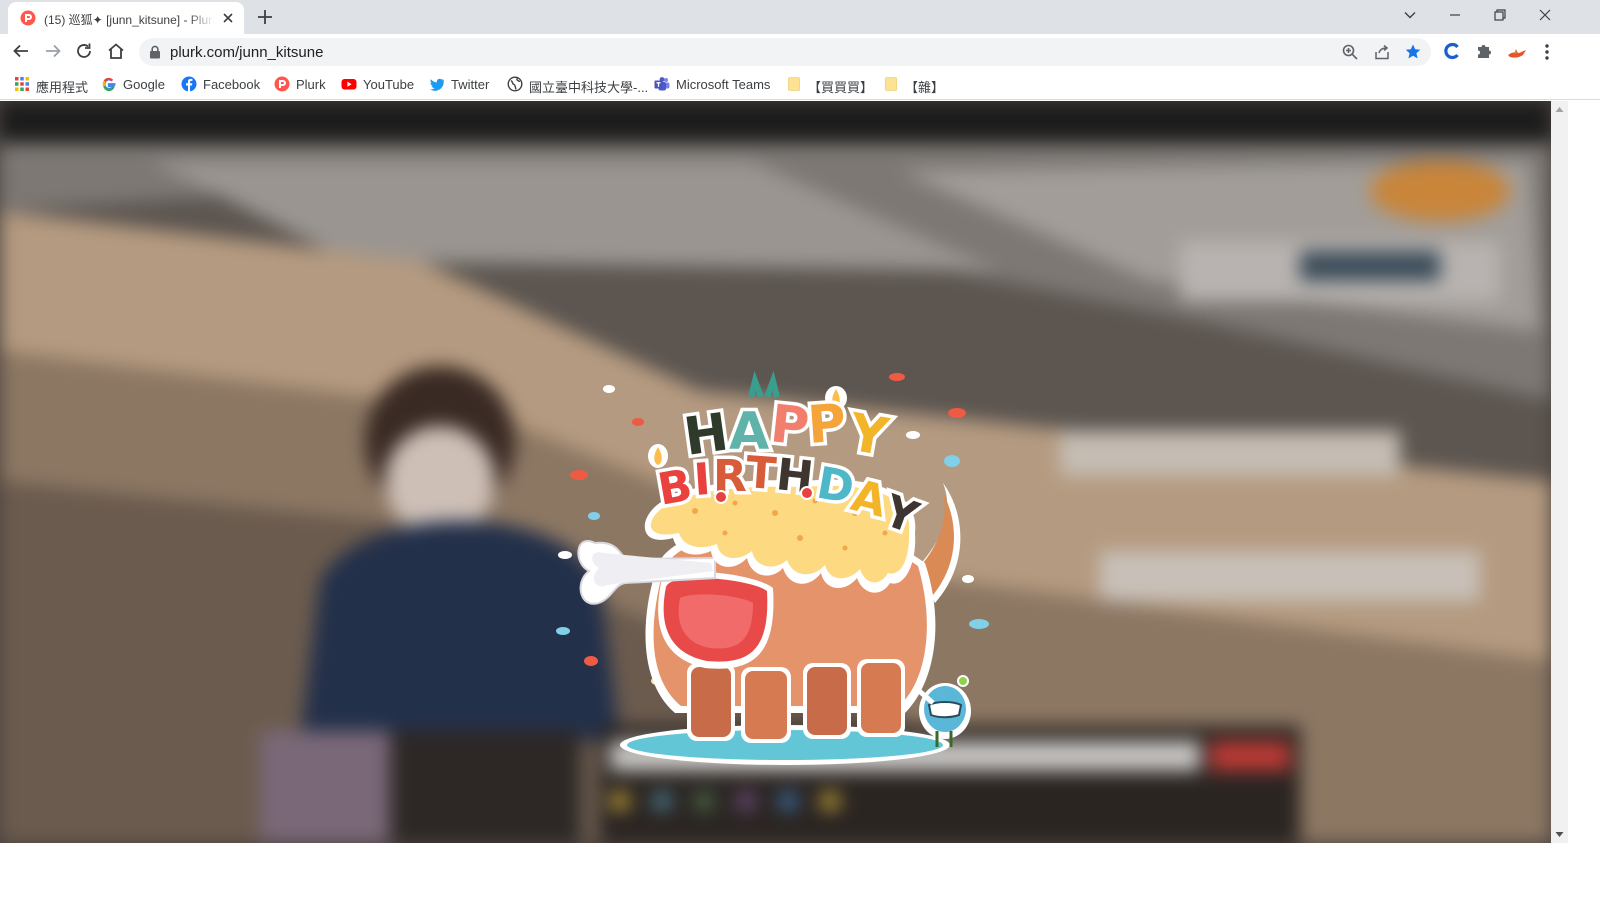 The image size is (1600, 902). What do you see at coordinates (775, 573) in the screenshot?
I see `happy-birthday-sticker: H A P P Y B I R T H D A Y` at bounding box center [775, 573].